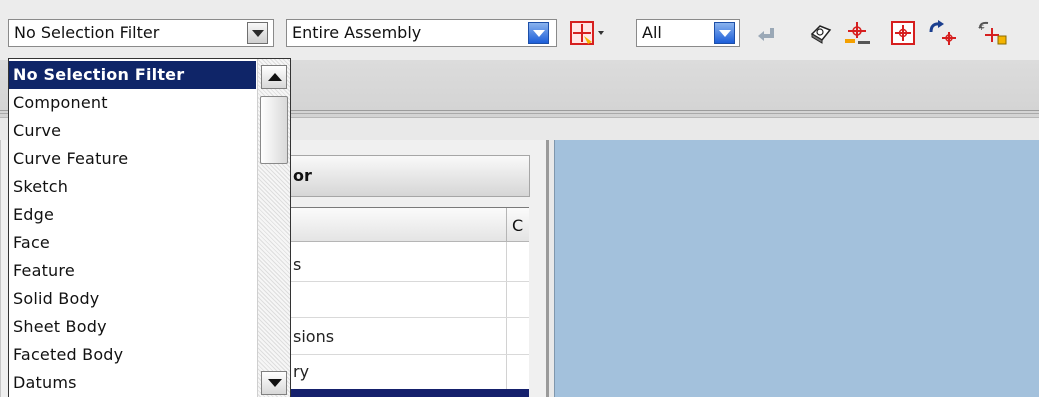 The width and height of the screenshot is (1039, 397). Describe the element at coordinates (766, 33) in the screenshot. I see `undo-arrow-icon` at that location.